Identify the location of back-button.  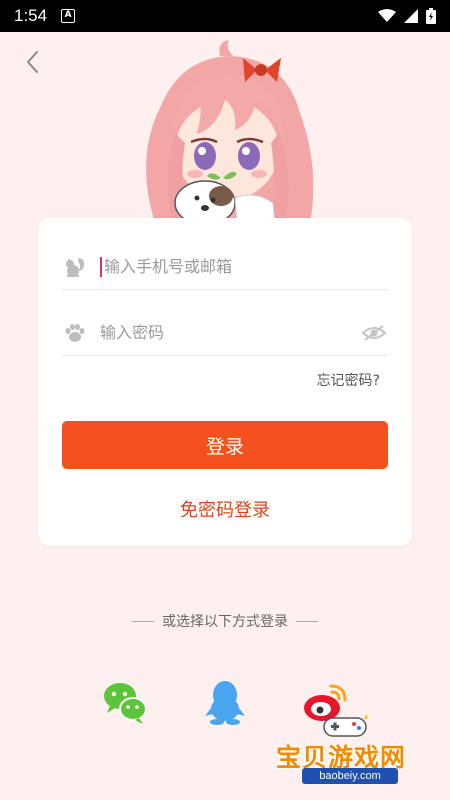
(32, 62).